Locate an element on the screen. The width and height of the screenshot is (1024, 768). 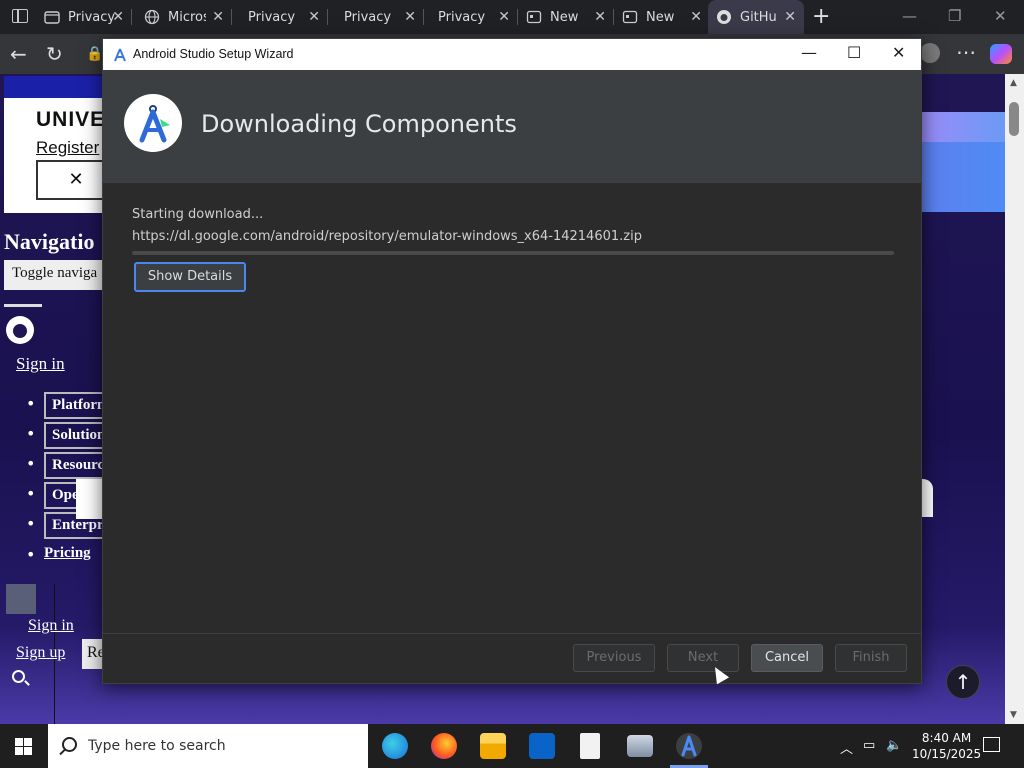
back-icon: ← is located at coordinates (18, 54).